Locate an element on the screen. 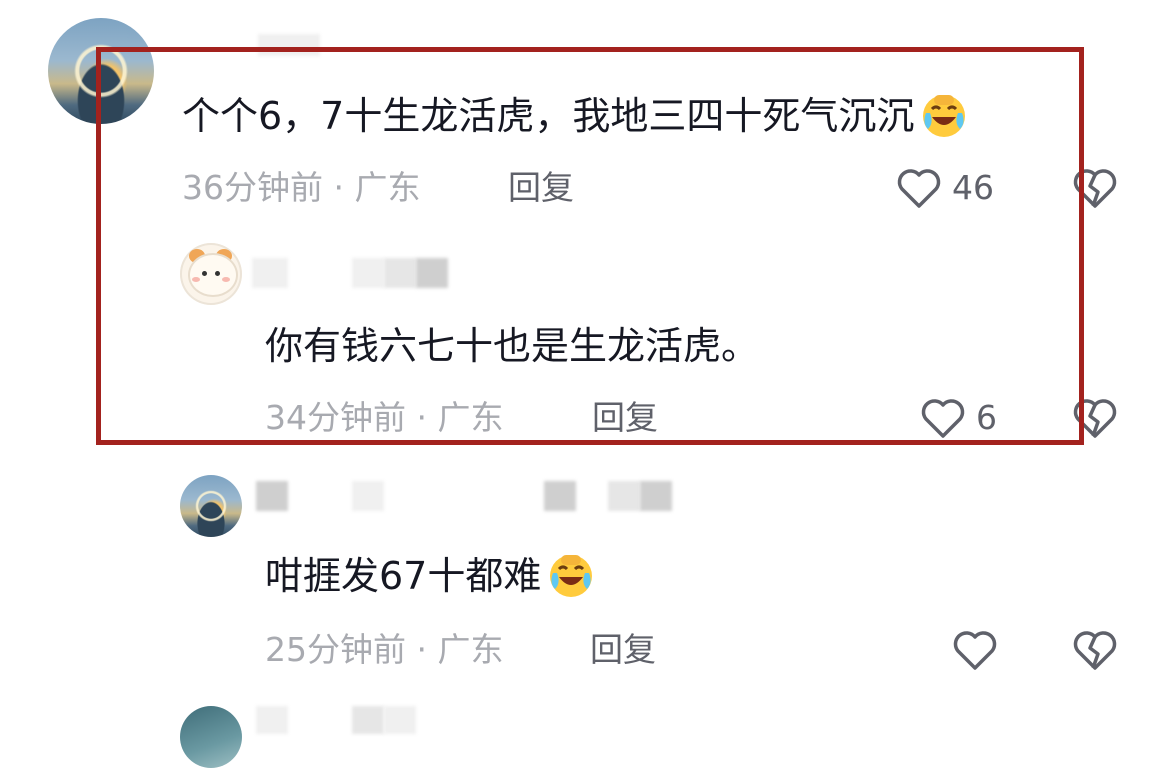 This screenshot has width=1170, height=768. avatar-face is located at coordinates (213, 275).